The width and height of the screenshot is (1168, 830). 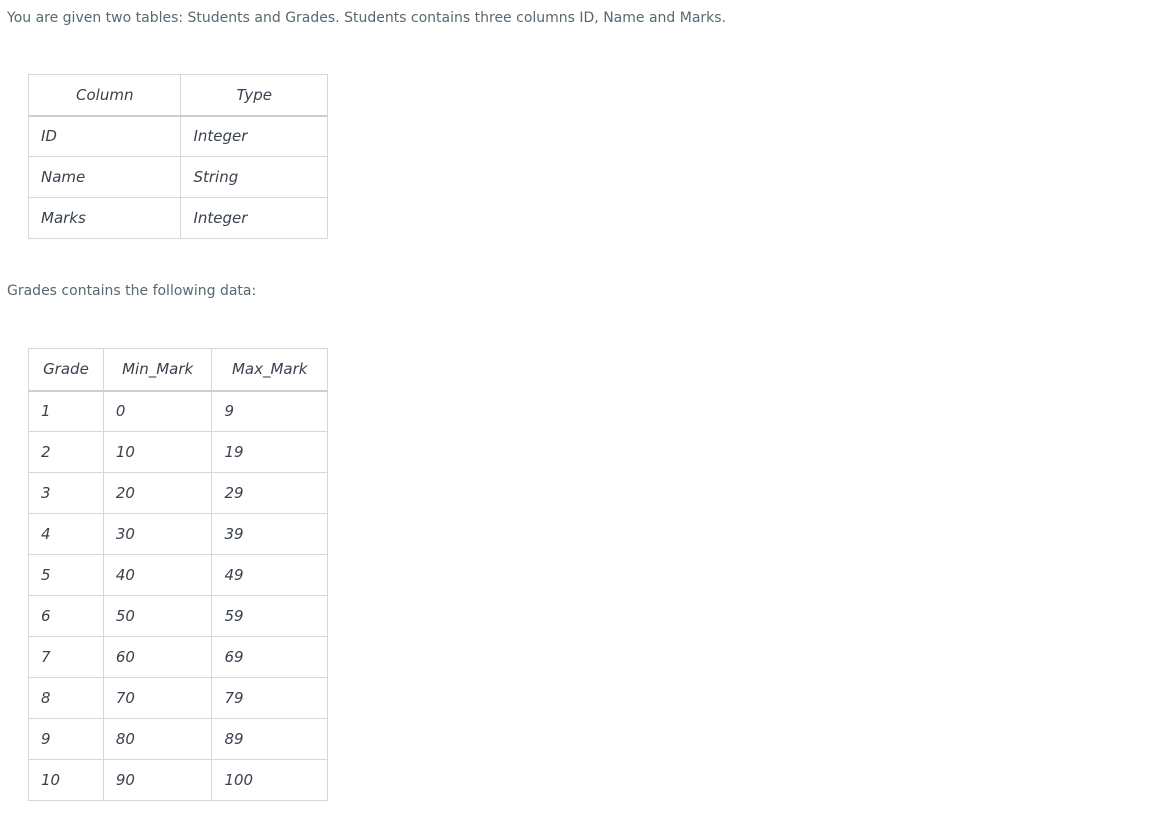 What do you see at coordinates (157, 411) in the screenshot?
I see `min-mark-cell: 0` at bounding box center [157, 411].